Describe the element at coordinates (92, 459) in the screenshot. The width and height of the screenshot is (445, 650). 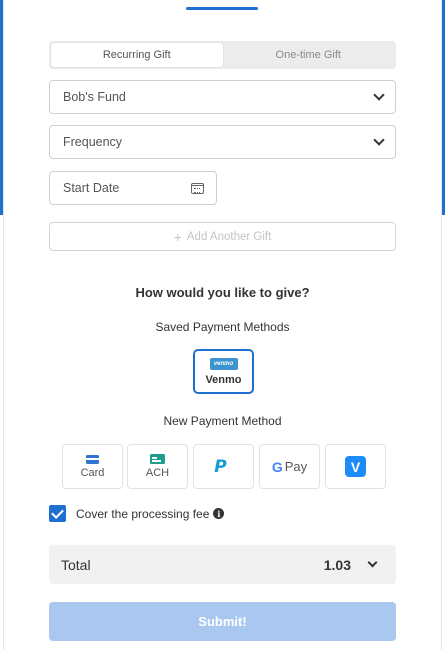
I see `credit-card-icon` at that location.